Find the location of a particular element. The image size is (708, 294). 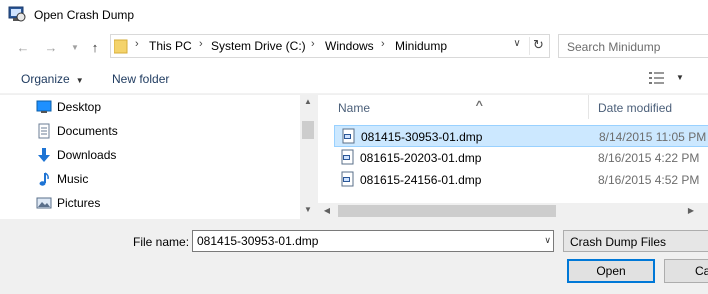

window-title: Open Crash Dump is located at coordinates (84, 15).